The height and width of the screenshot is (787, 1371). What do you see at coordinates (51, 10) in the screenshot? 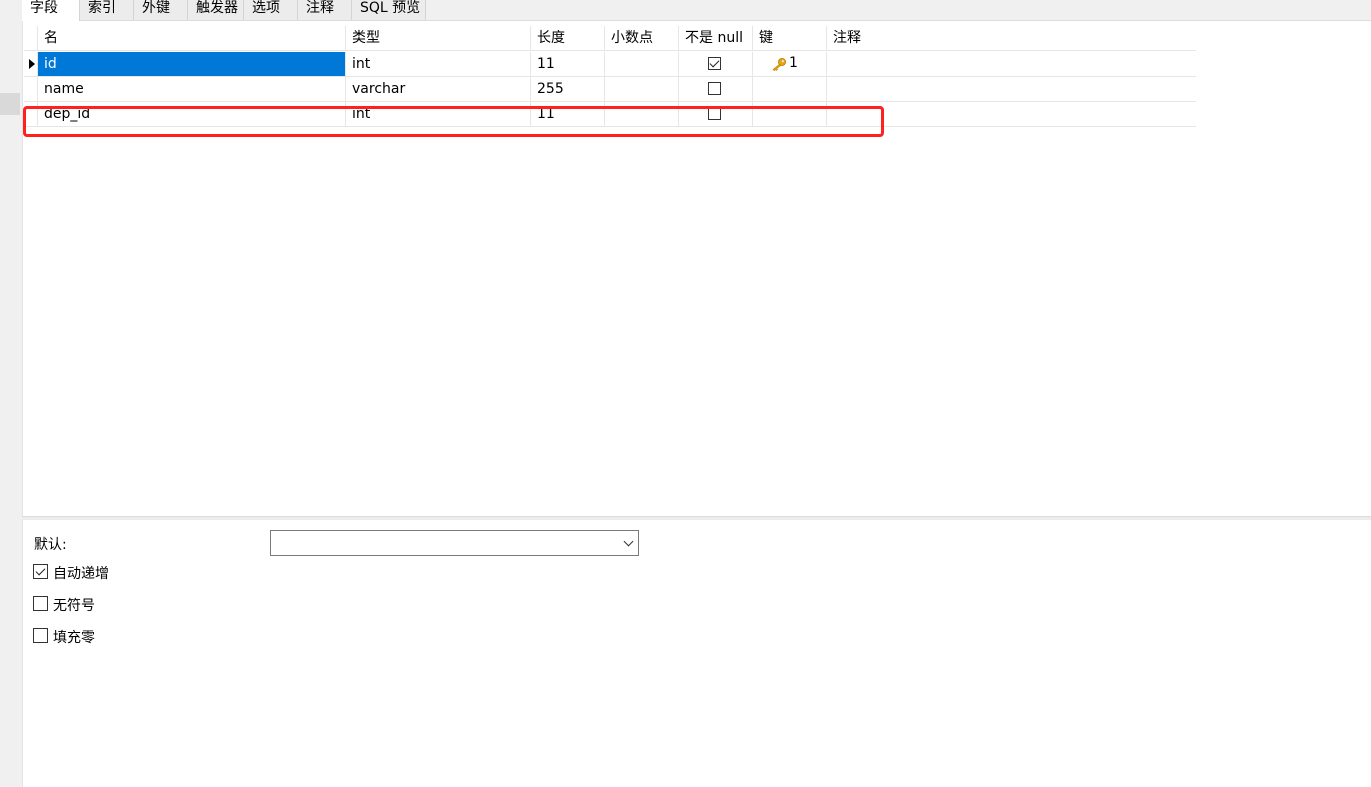
I see `tab-fields: 字段` at bounding box center [51, 10].